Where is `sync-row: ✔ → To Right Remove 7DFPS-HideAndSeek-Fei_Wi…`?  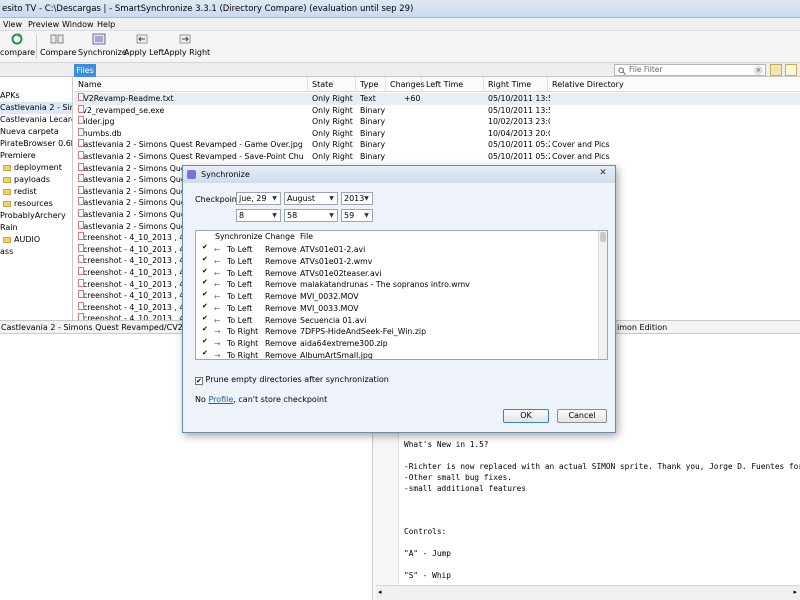 sync-row: ✔ → To Right Remove 7DFPS-HideAndSeek-Fei_Wi… is located at coordinates (396, 332).